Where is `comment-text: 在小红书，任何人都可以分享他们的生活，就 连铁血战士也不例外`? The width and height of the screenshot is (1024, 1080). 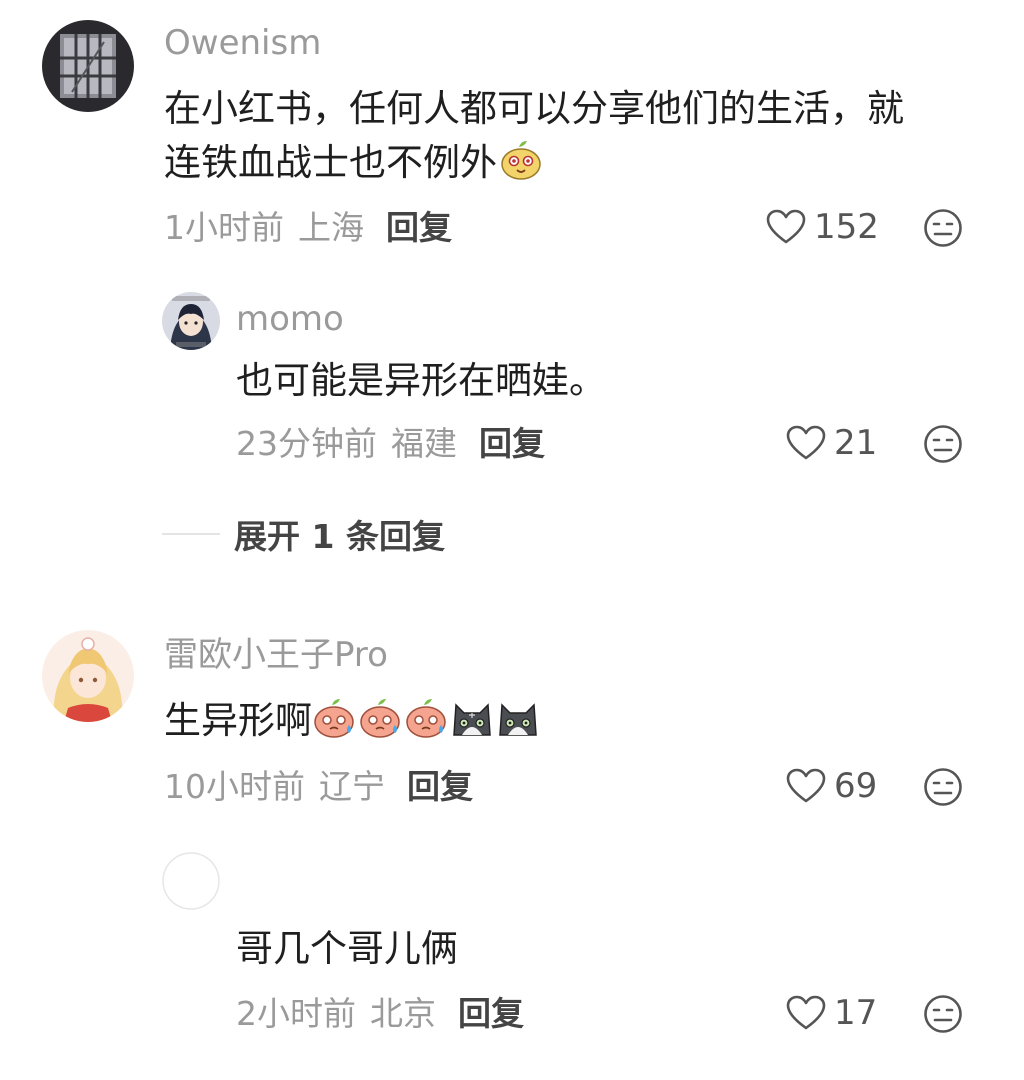 comment-text: 在小红书，任何人都可以分享他们的生活，就 连铁血战士也不例外 is located at coordinates (534, 136).